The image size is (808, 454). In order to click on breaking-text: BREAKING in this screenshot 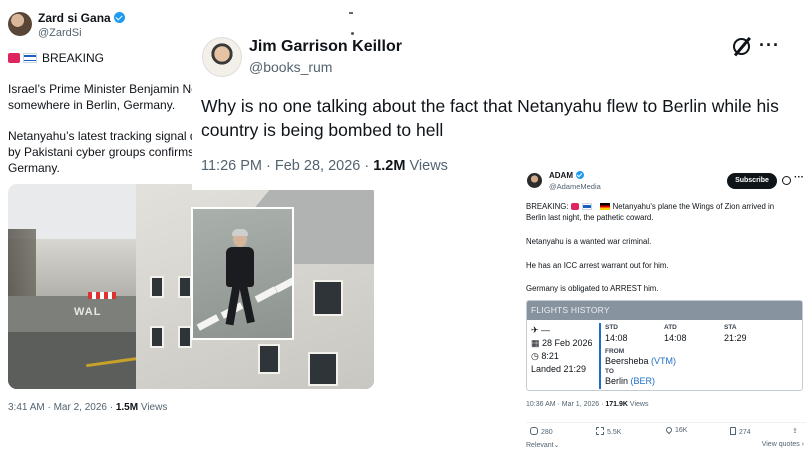, I will do `click(73, 58)`.